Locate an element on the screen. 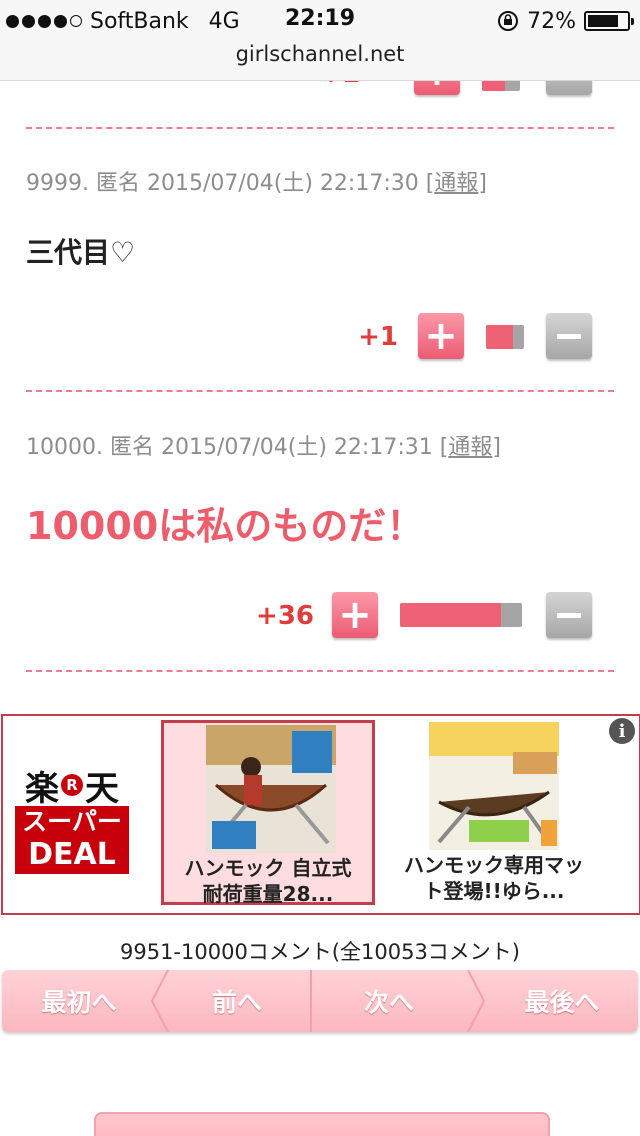 This screenshot has height=1136, width=640. logo-line1: スーパー is located at coordinates (72, 821).